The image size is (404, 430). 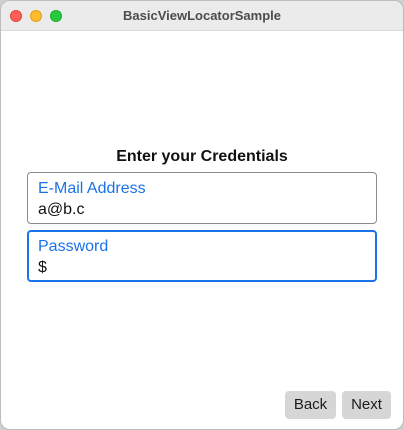 I want to click on email-field-label: E-Mail Address, so click(x=92, y=188).